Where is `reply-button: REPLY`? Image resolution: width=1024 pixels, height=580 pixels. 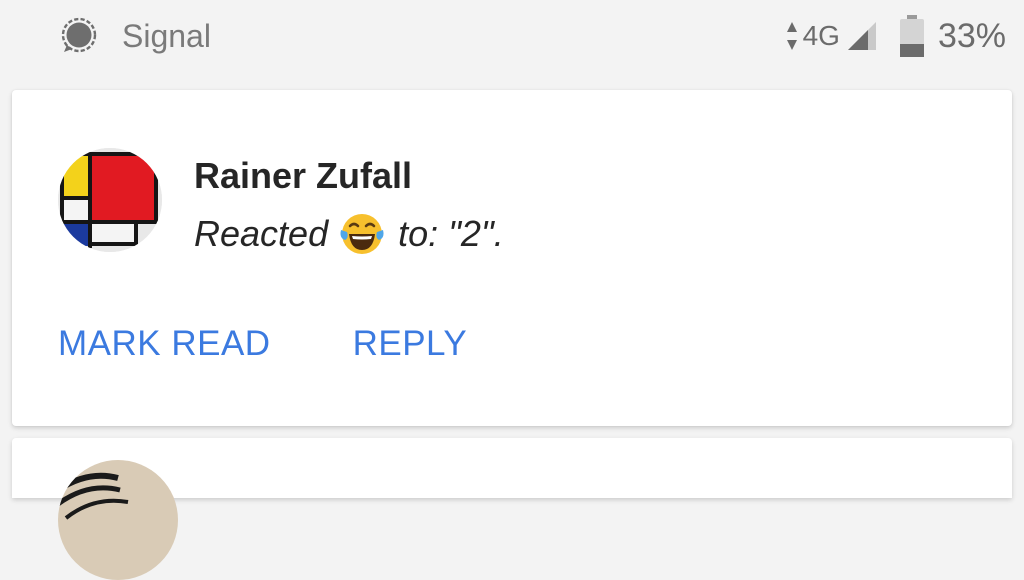 reply-button: REPLY is located at coordinates (410, 344).